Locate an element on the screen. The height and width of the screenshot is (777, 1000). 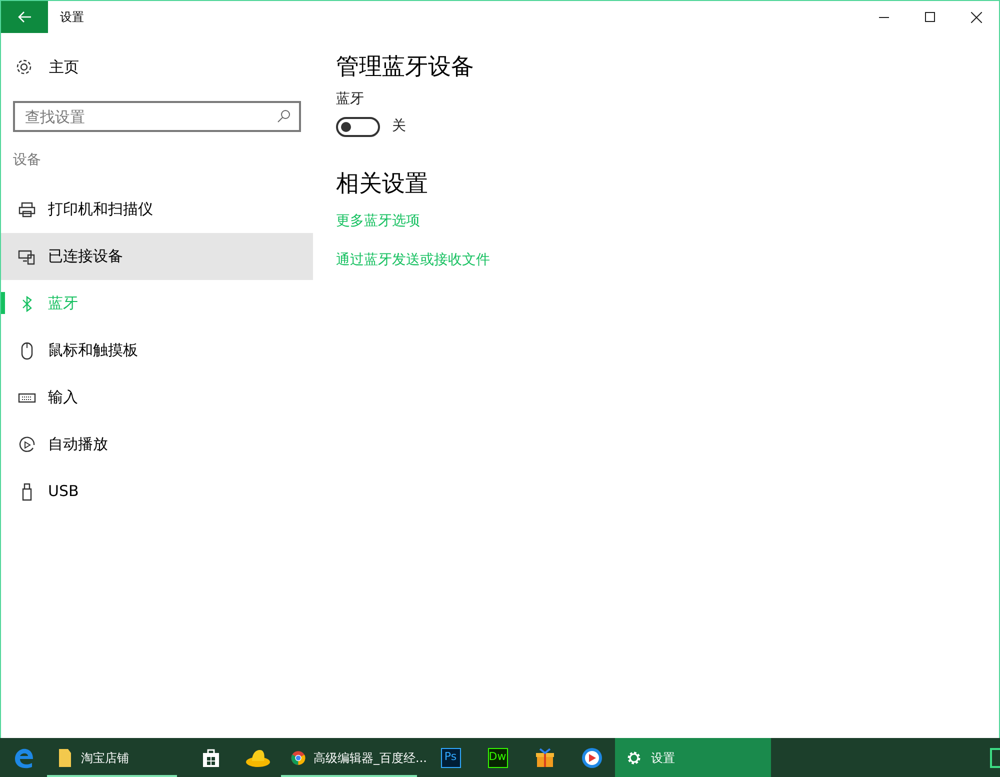
back-arrow-icon is located at coordinates (25, 17).